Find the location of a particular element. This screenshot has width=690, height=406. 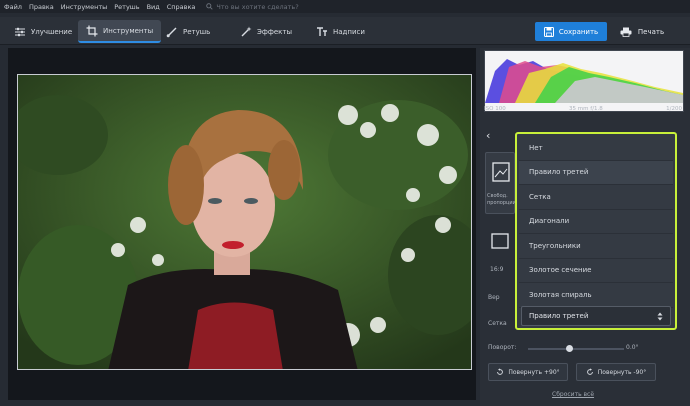

preset-free-label: Свобод. пропорции is located at coordinates (501, 199).